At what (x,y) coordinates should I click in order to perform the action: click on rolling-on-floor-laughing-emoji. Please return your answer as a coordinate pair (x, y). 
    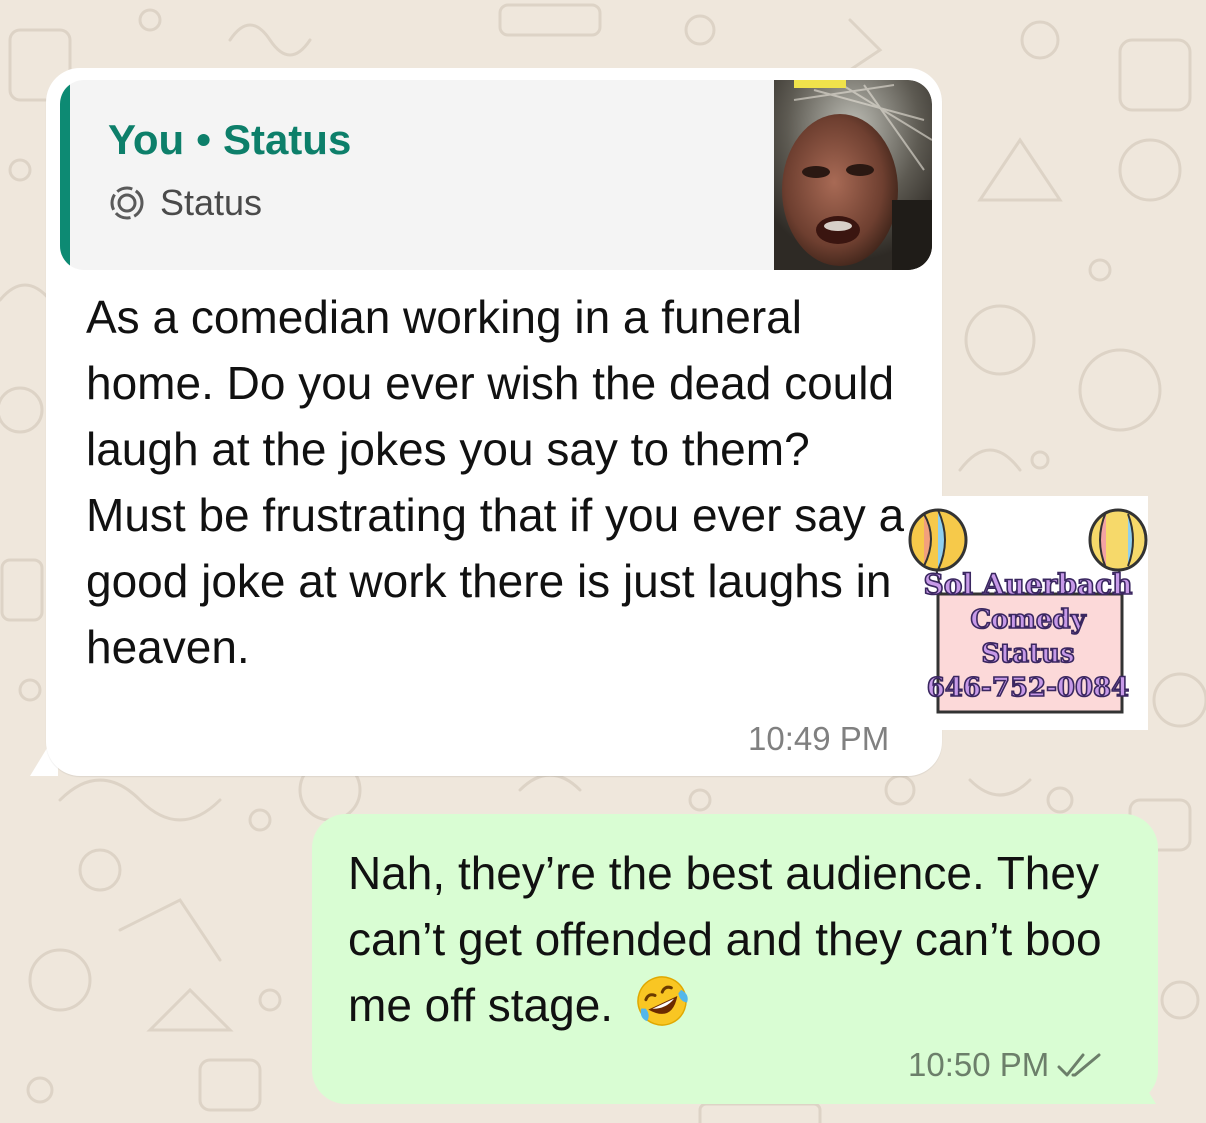
    Looking at the image, I should click on (662, 1001).